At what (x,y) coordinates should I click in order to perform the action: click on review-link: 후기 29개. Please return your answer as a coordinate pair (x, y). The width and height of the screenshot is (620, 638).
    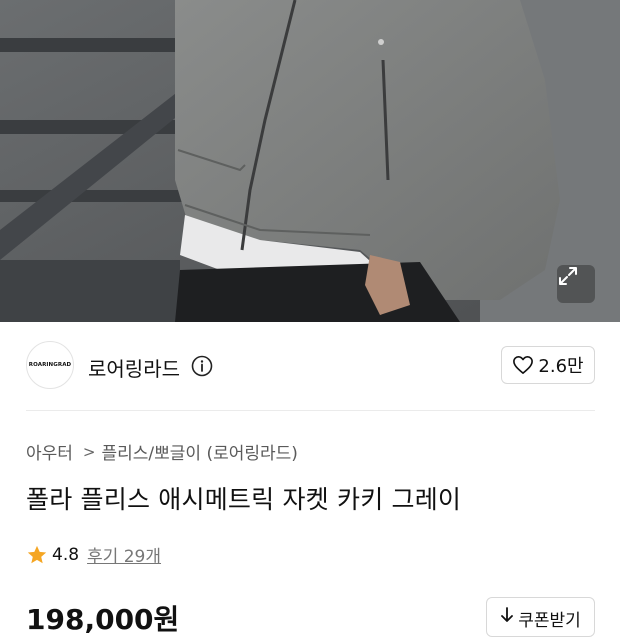
    Looking at the image, I should click on (124, 554).